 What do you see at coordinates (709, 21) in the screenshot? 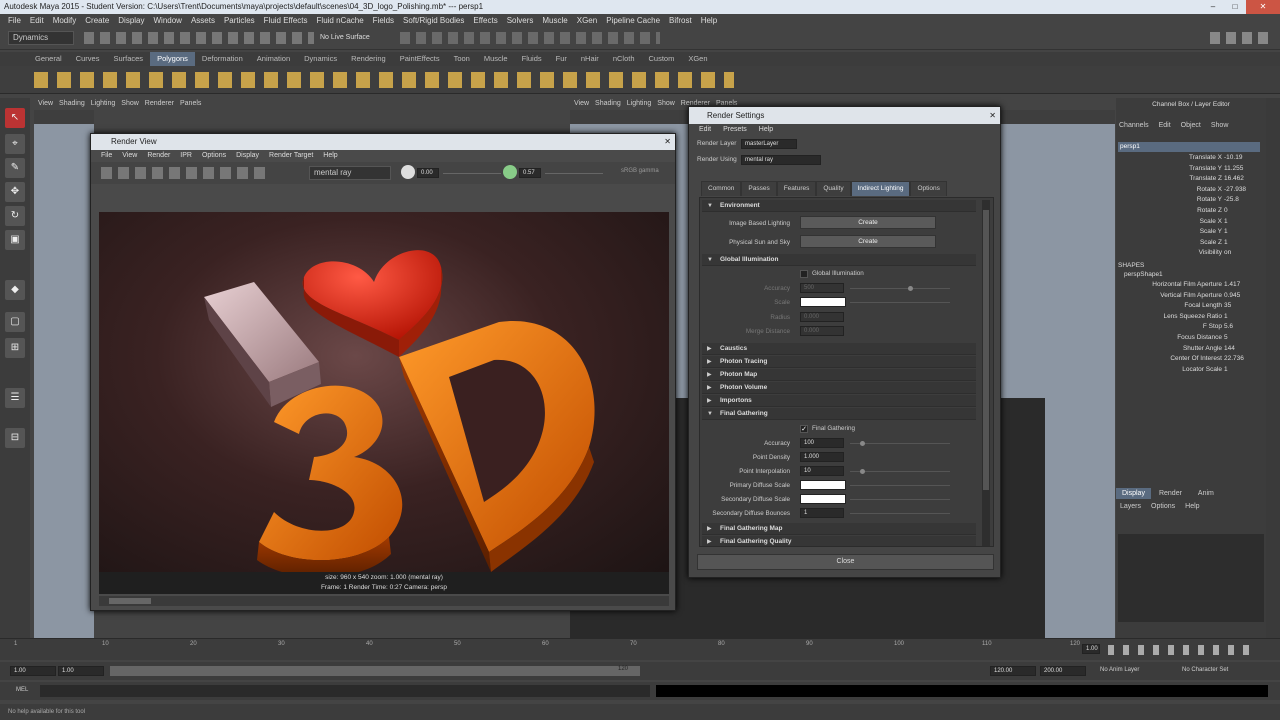
I see `menu-help: Help` at bounding box center [709, 21].